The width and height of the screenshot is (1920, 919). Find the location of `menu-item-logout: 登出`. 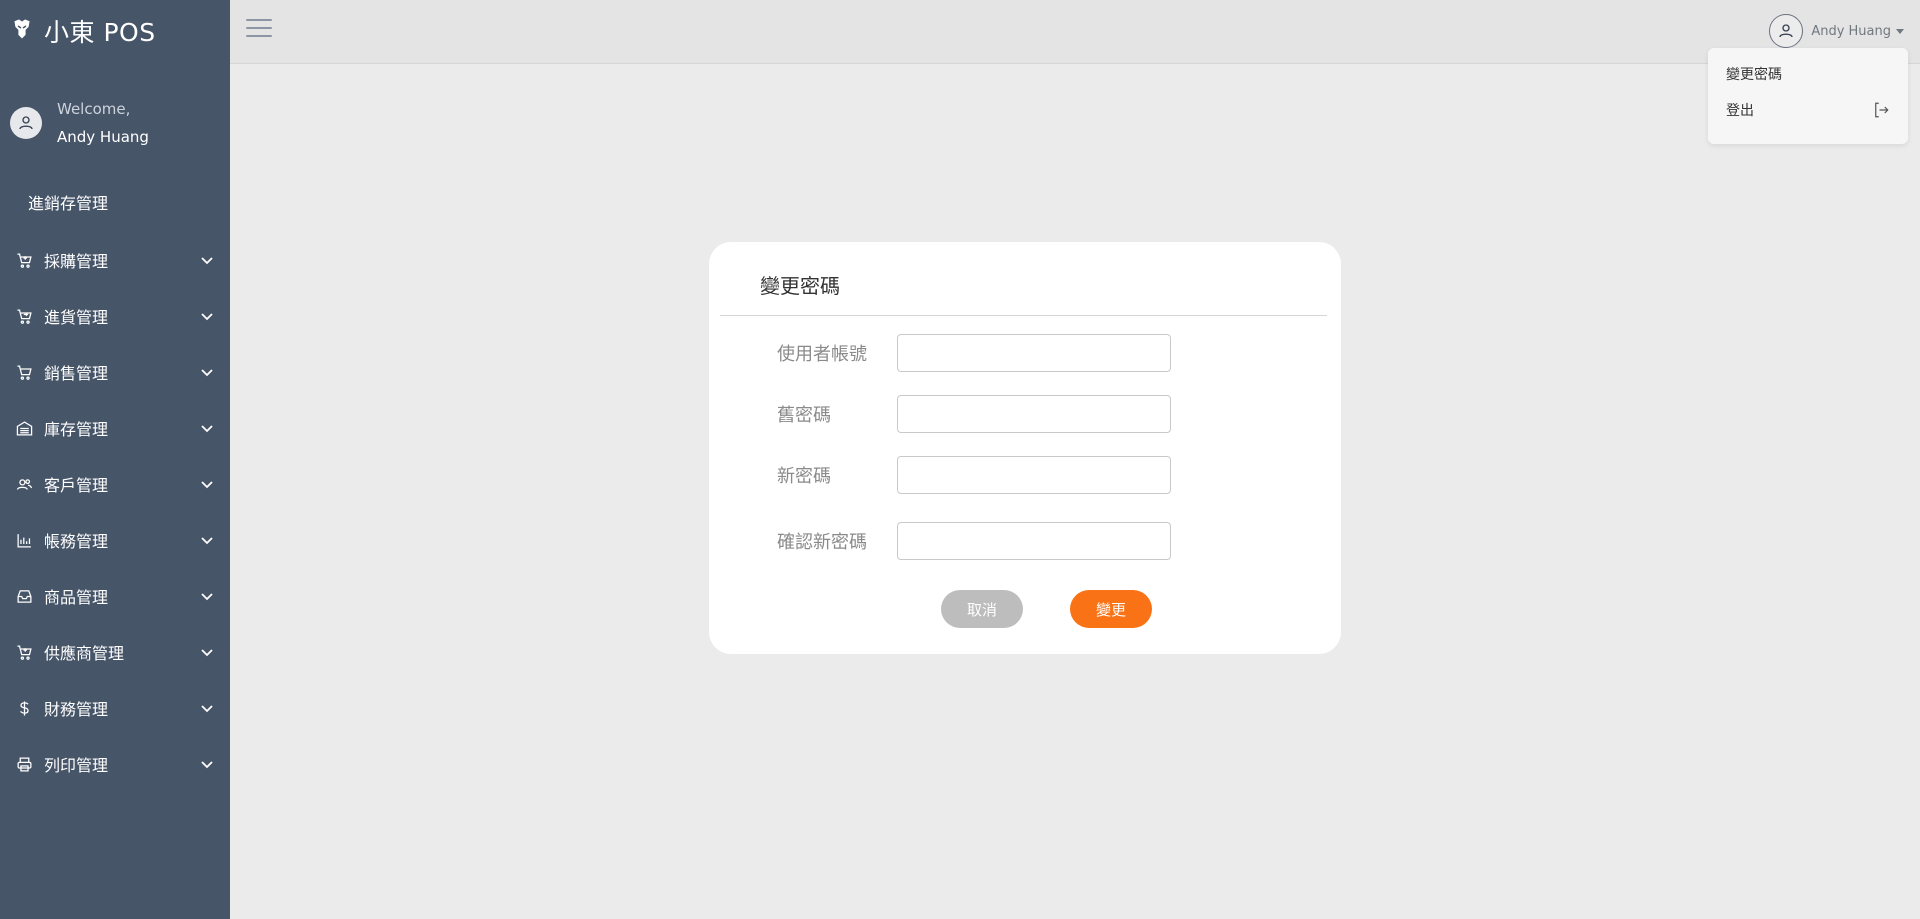

menu-item-logout: 登出 is located at coordinates (1808, 110).